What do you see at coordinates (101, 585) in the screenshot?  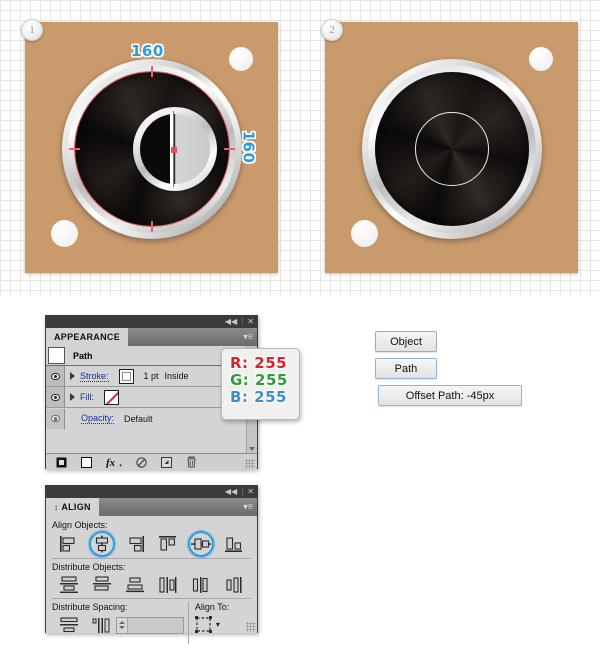 I see `vertical-distribute-center-button` at bounding box center [101, 585].